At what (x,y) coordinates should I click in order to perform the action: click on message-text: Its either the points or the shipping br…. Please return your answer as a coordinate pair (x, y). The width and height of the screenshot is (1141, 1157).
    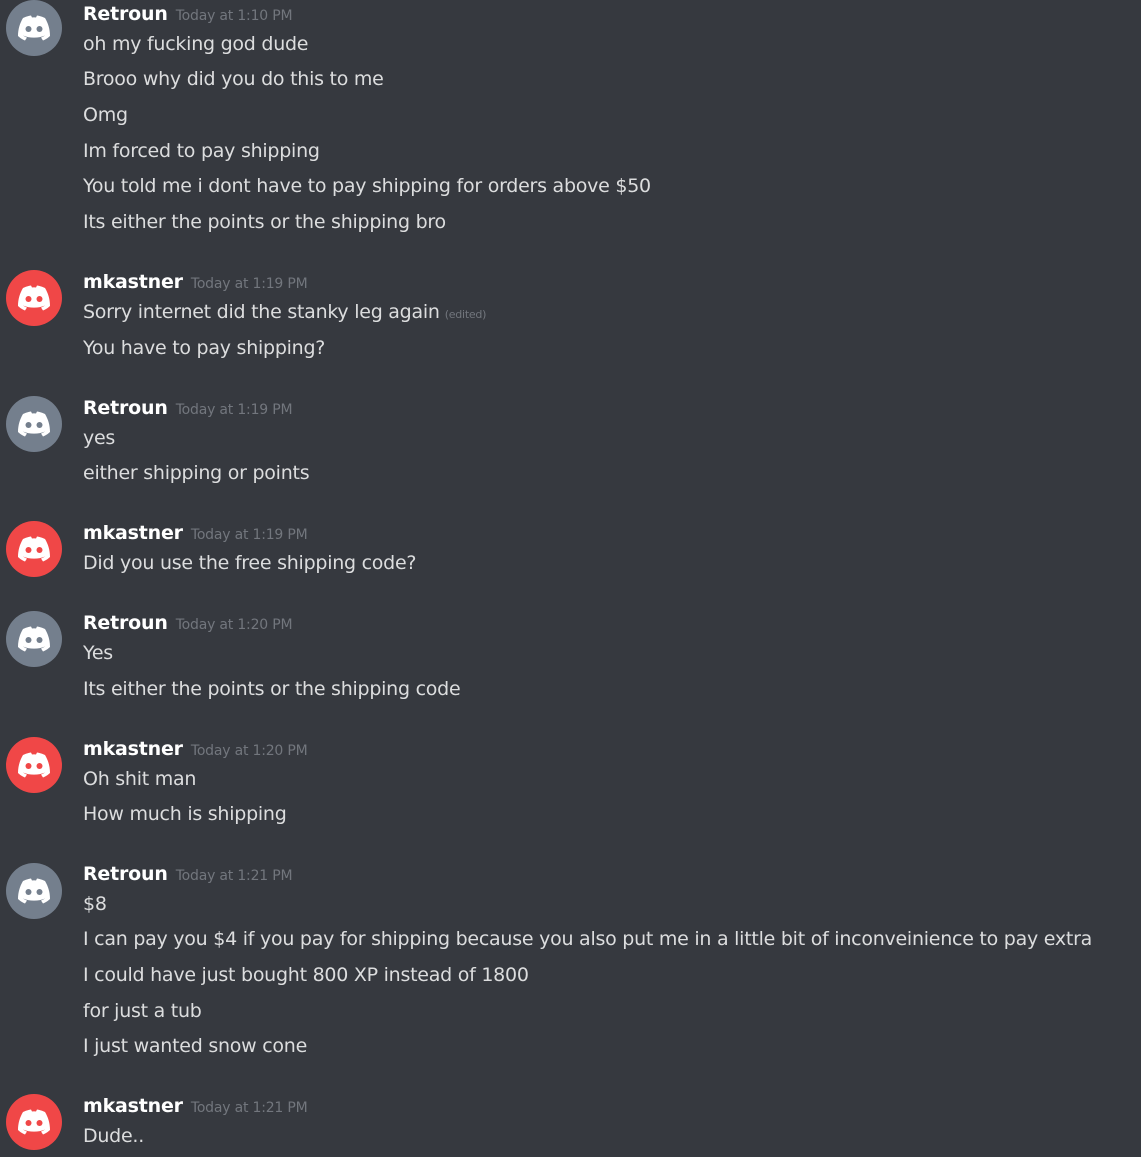
    Looking at the image, I should click on (264, 222).